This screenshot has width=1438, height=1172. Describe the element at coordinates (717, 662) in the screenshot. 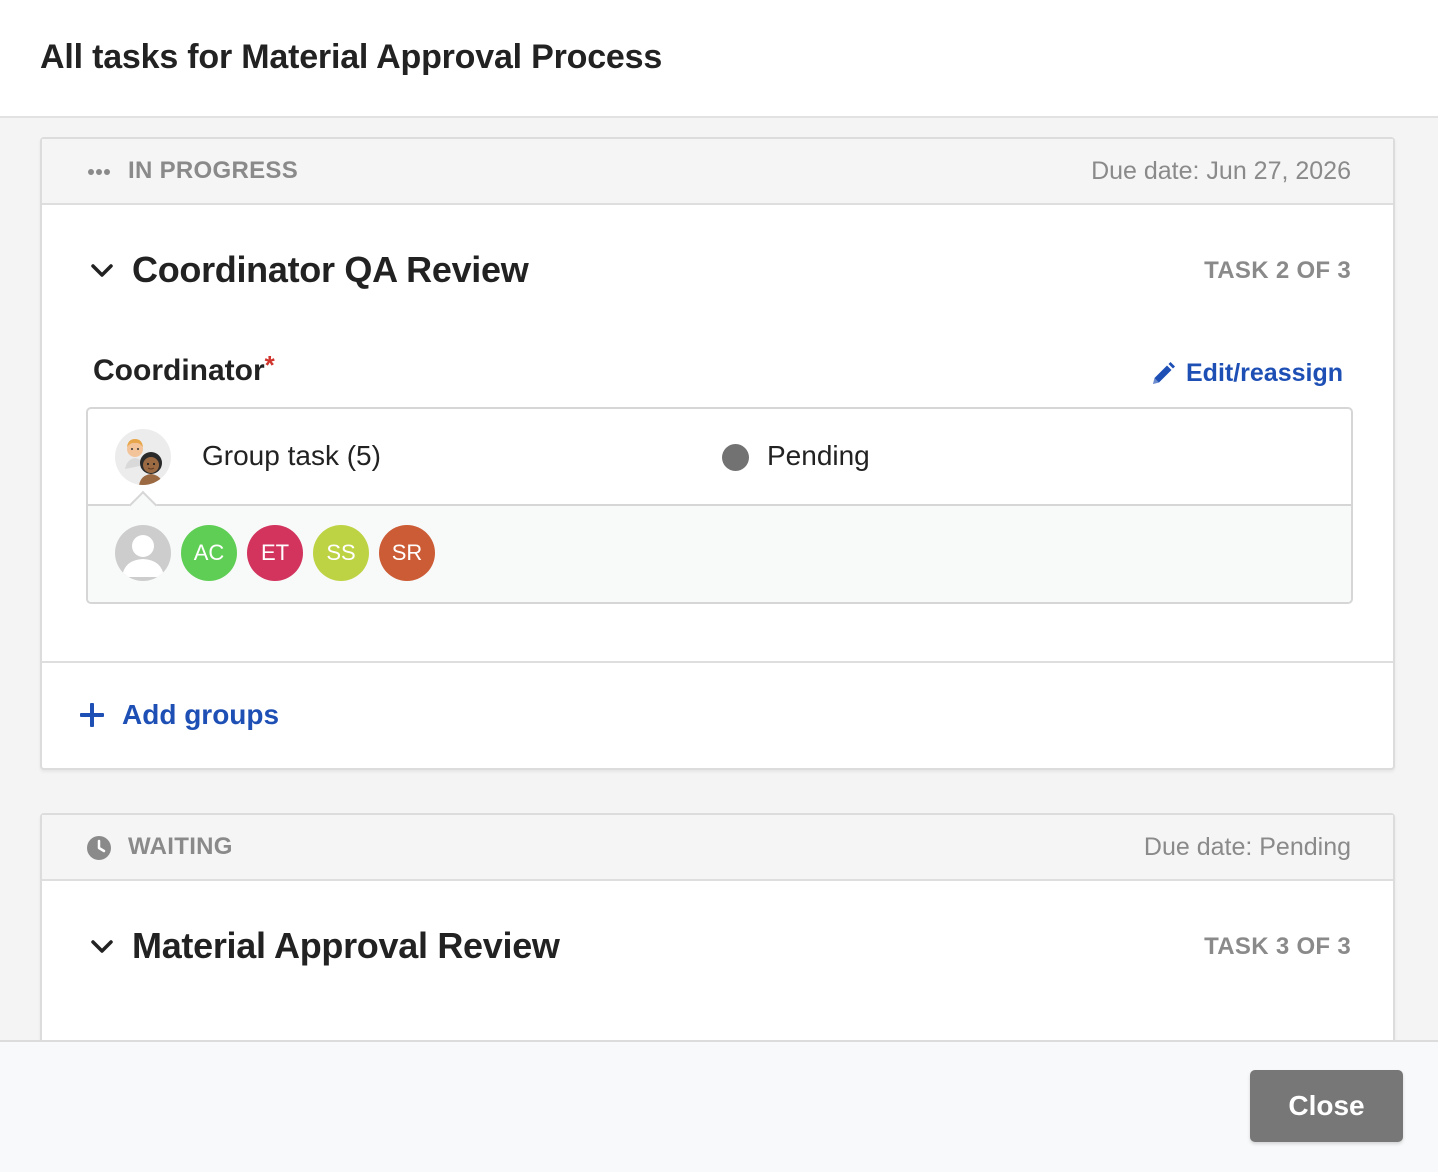

I see `card-divider` at that location.